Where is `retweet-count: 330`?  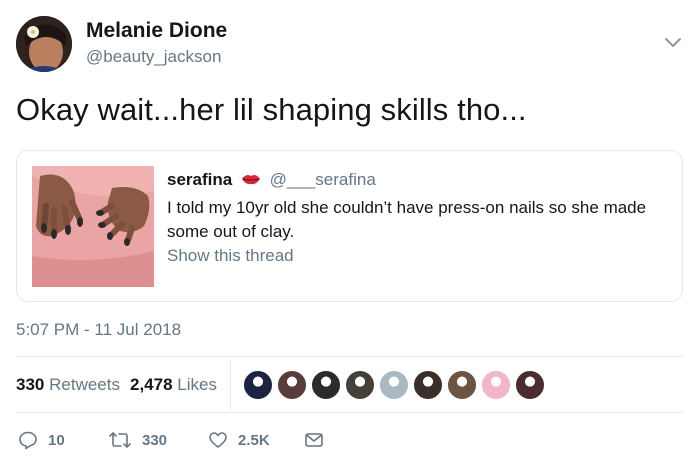
retweet-count: 330 is located at coordinates (155, 440).